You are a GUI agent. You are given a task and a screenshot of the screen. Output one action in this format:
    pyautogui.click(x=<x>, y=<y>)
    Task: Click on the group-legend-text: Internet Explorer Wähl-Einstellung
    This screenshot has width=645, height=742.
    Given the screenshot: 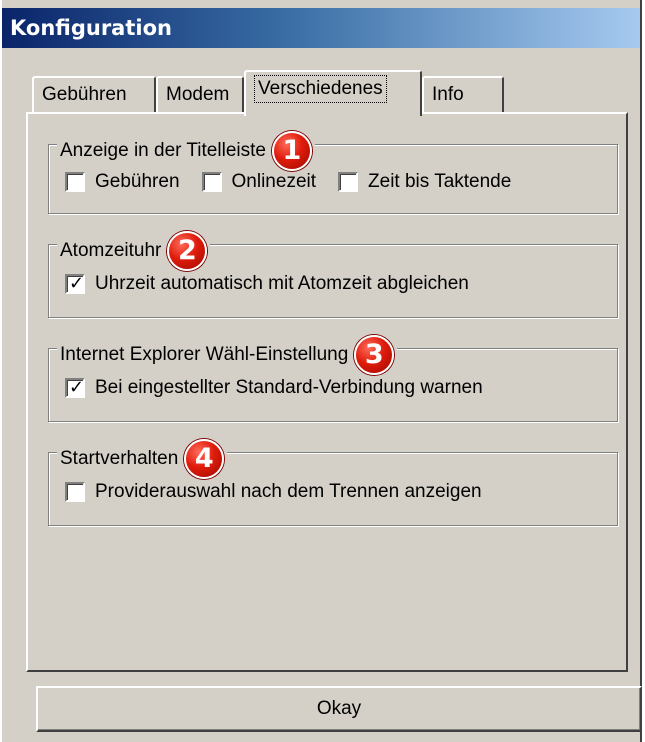 What is the action you would take?
    pyautogui.click(x=204, y=354)
    